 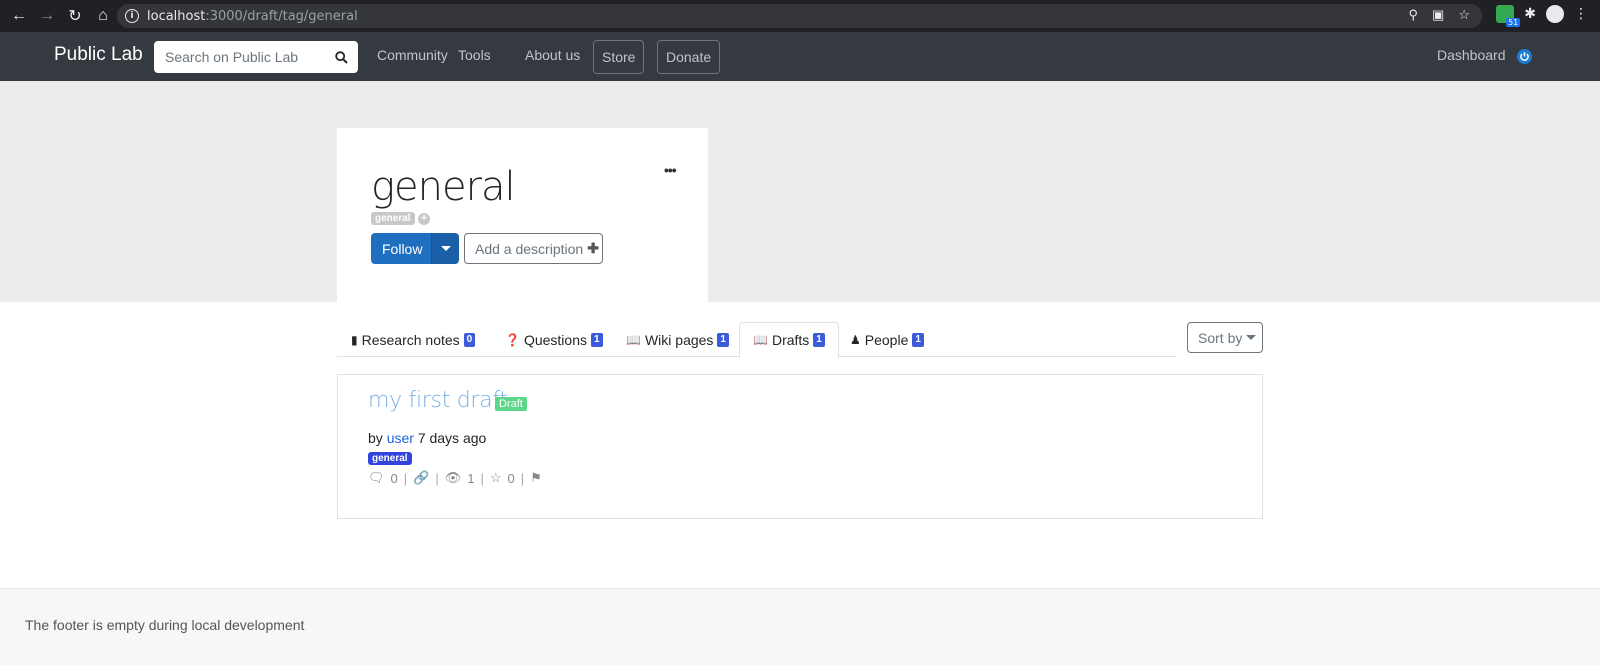 I want to click on url-text: localhost:3000/draft/tag/general, so click(x=252, y=16).